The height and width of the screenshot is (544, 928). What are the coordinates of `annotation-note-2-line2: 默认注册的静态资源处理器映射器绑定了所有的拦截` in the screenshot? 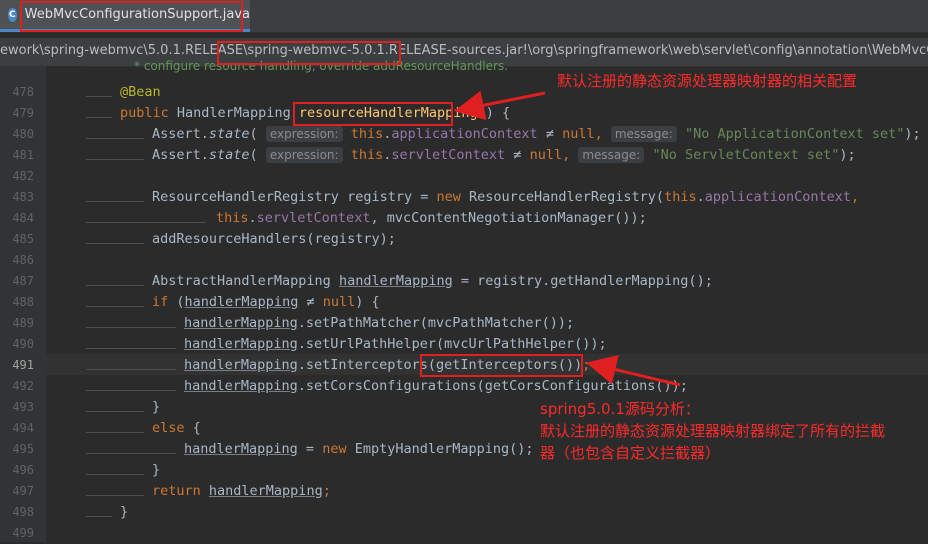 It's located at (713, 431).